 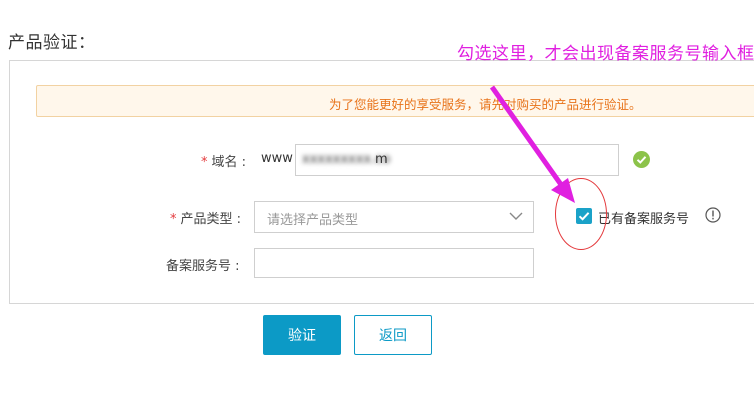 I want to click on beian-number-label: 备案服务号 :, so click(x=203, y=266).